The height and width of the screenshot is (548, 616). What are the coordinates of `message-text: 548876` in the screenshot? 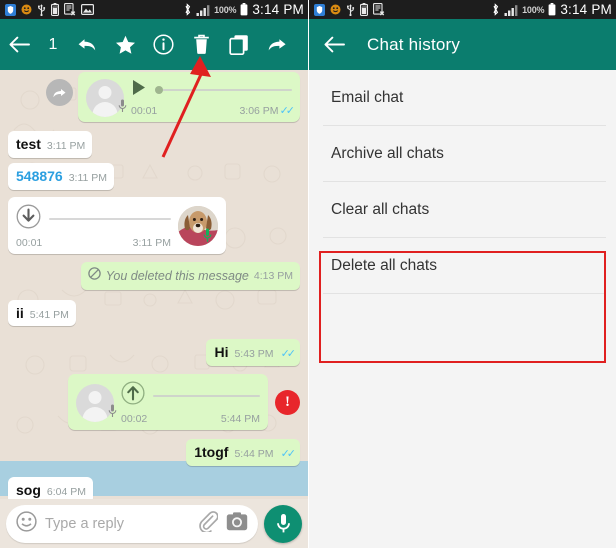 It's located at (39, 176).